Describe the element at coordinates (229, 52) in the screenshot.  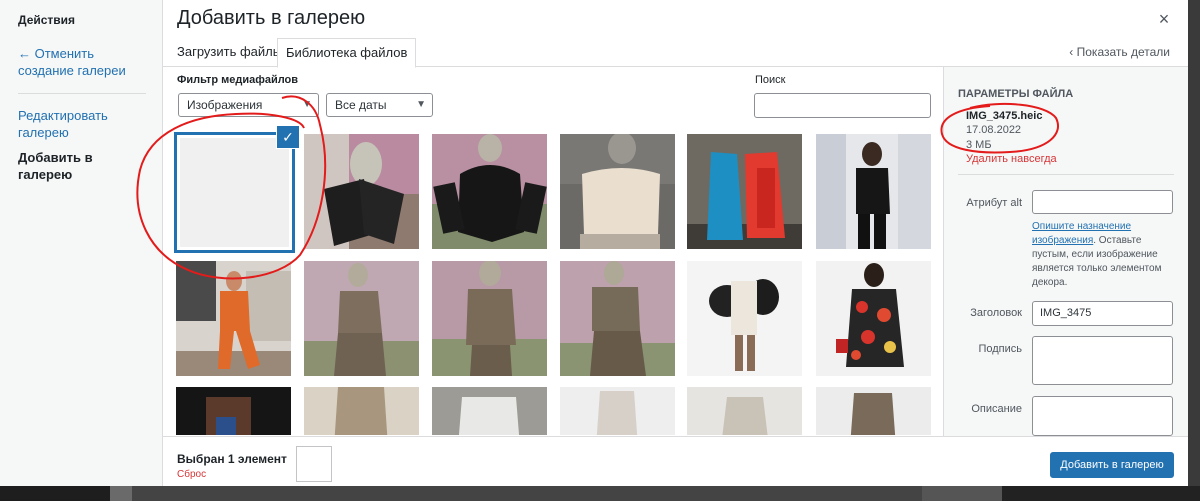
I see `tab-upload-files: Загрузить файлы` at that location.